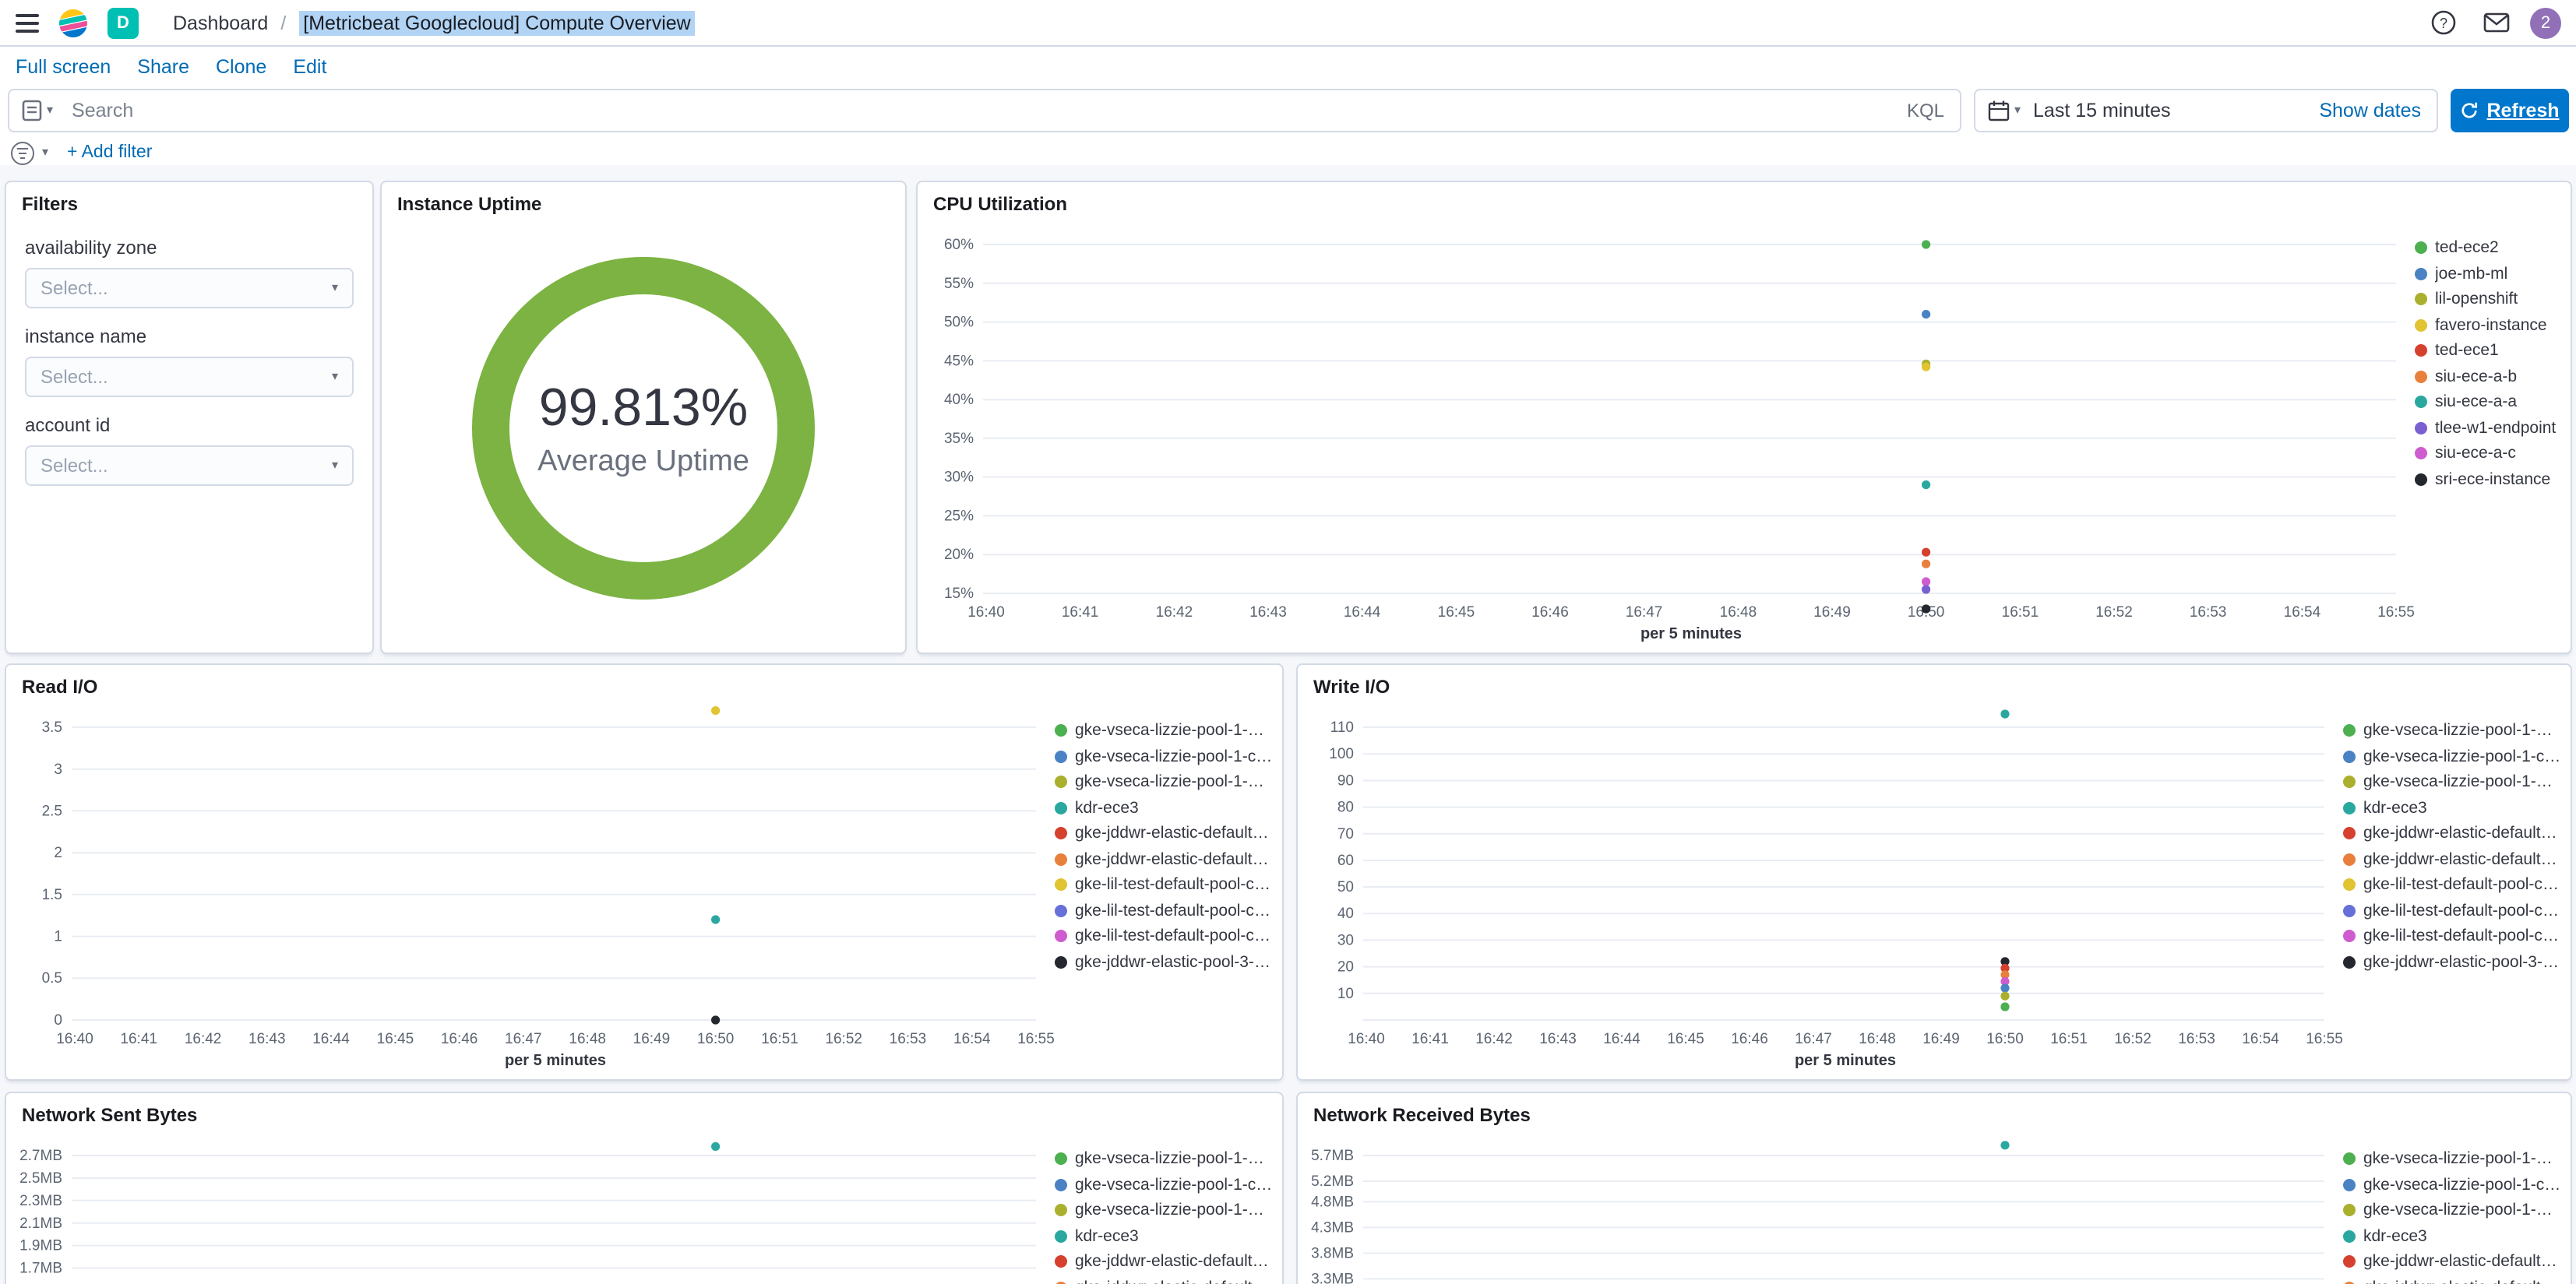  Describe the element at coordinates (2510, 110) in the screenshot. I see `refresh-button: Refresh` at that location.